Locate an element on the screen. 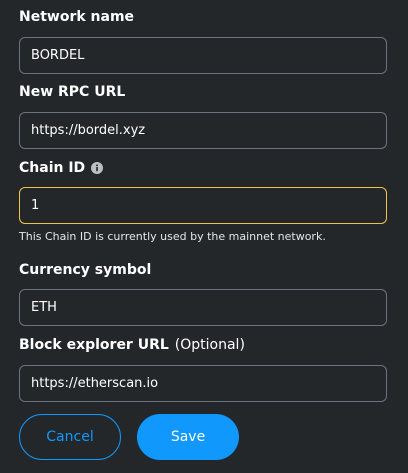 This screenshot has width=408, height=473. network-name-input is located at coordinates (203, 55).